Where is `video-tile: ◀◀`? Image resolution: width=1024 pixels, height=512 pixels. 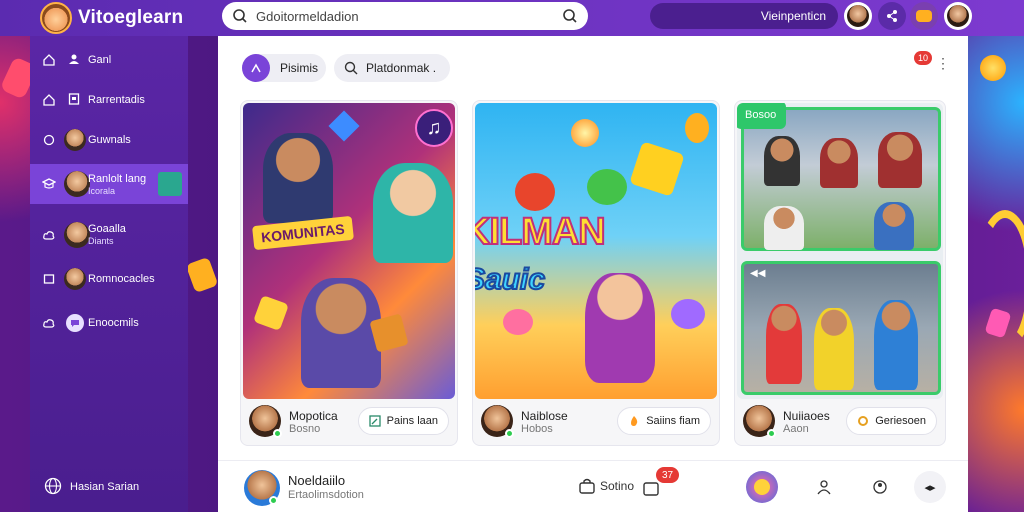 video-tile: ◀◀ is located at coordinates (841, 328).